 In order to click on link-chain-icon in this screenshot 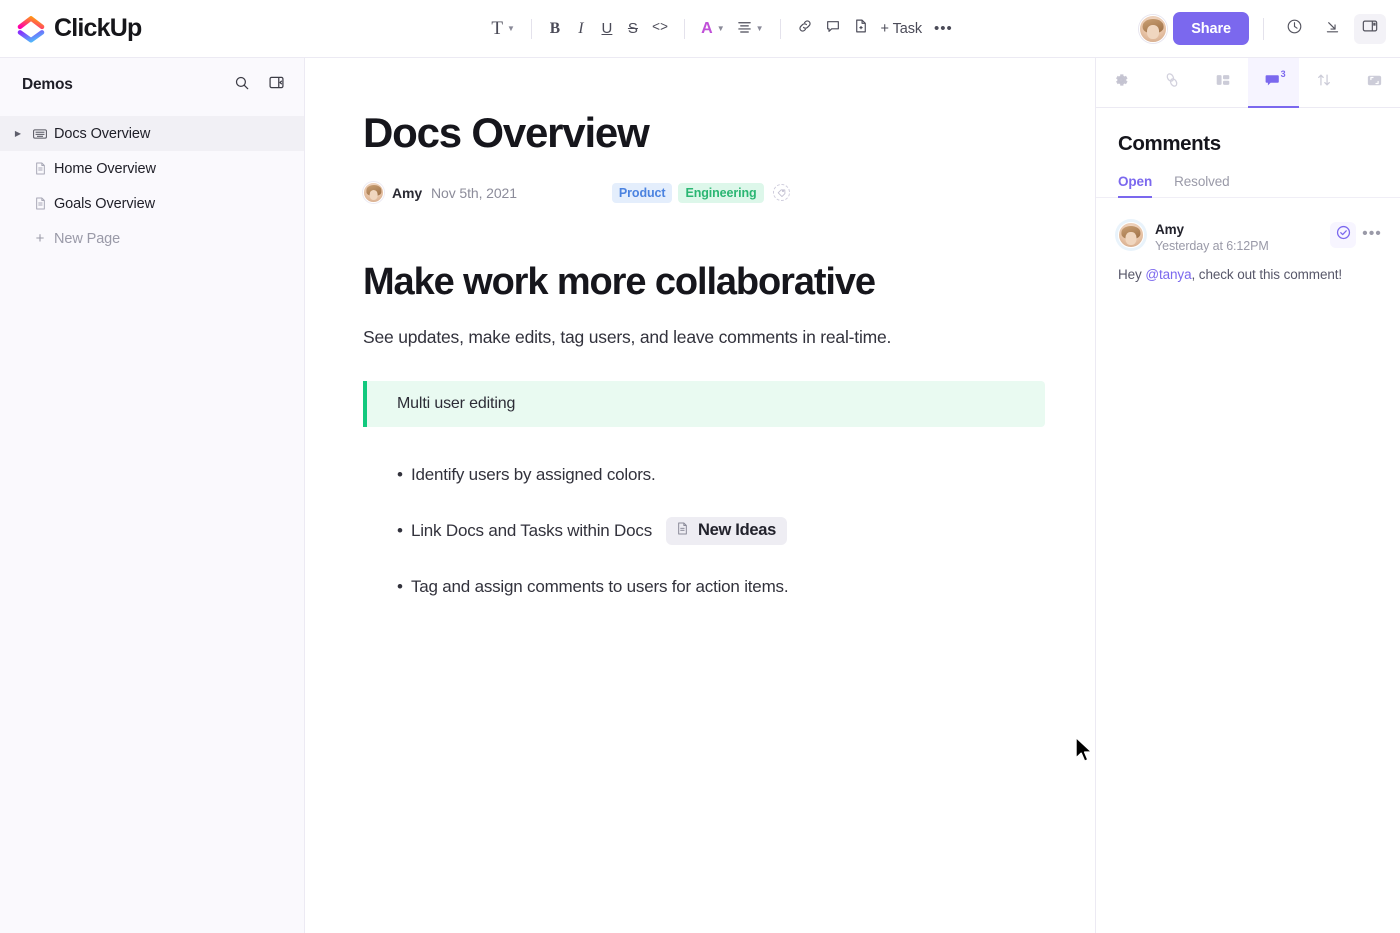, I will do `click(1172, 82)`.